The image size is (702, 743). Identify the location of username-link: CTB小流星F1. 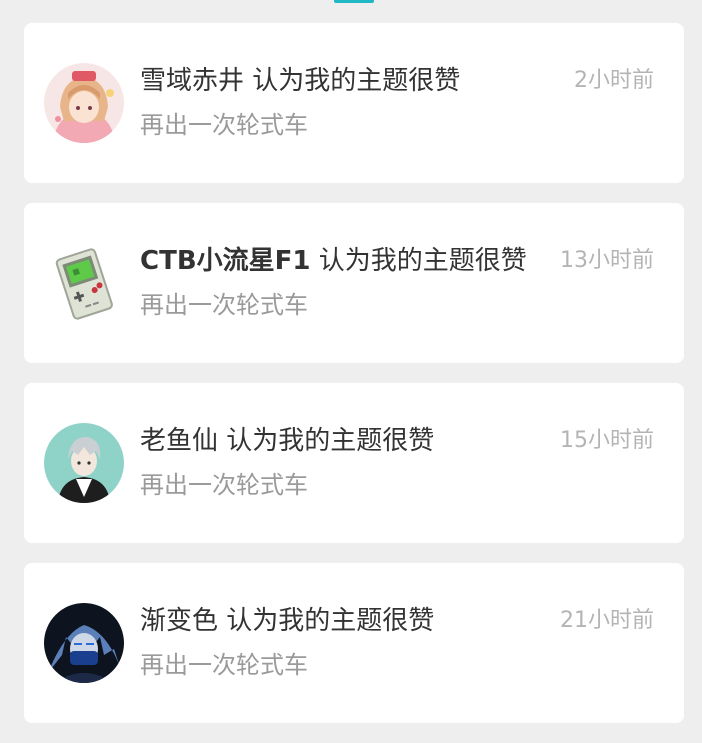
(225, 261).